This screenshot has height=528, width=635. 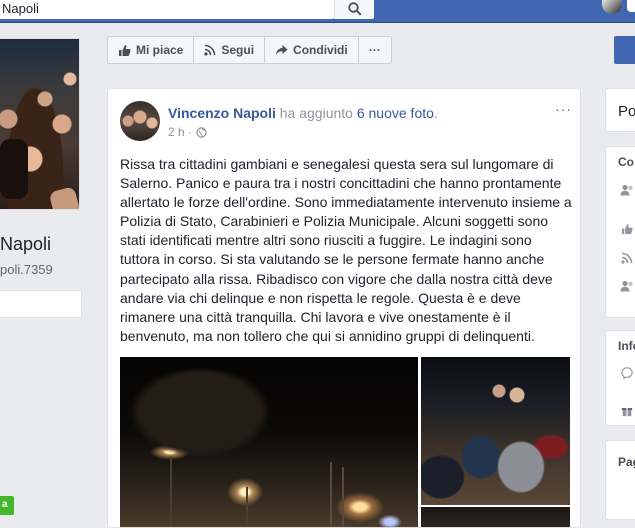 What do you see at coordinates (41, 304) in the screenshot?
I see `left-nav-item` at bounding box center [41, 304].